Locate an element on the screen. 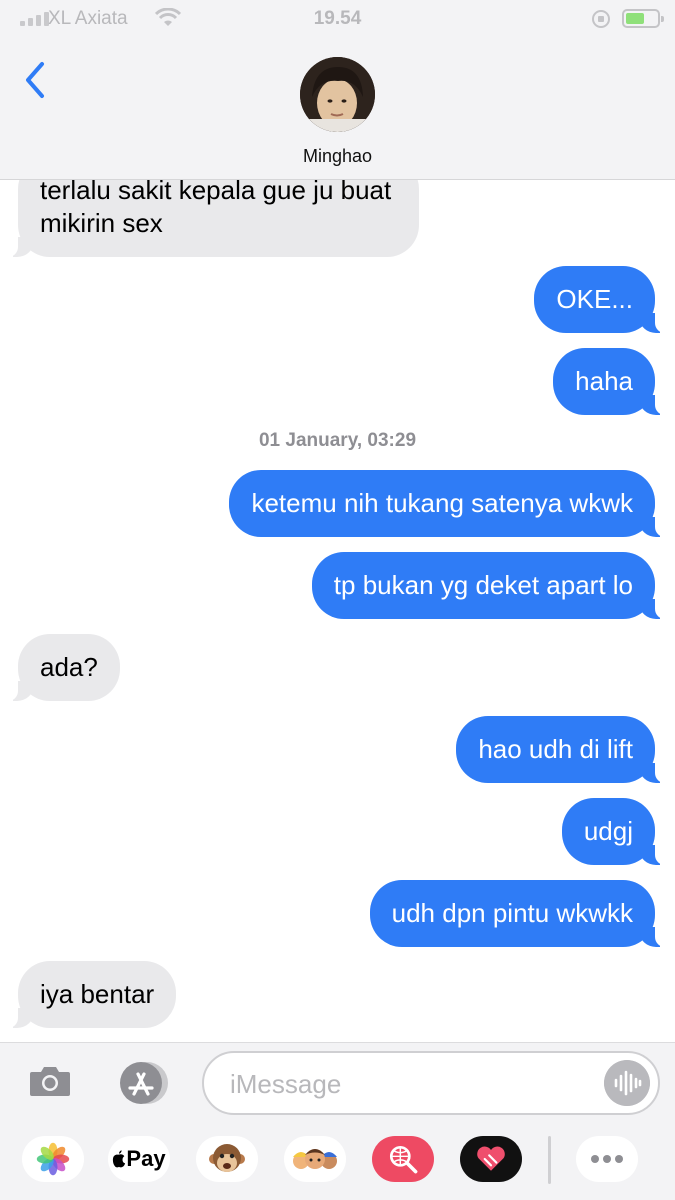  message-text: udh dpn pintu wkwkk is located at coordinates (512, 913).